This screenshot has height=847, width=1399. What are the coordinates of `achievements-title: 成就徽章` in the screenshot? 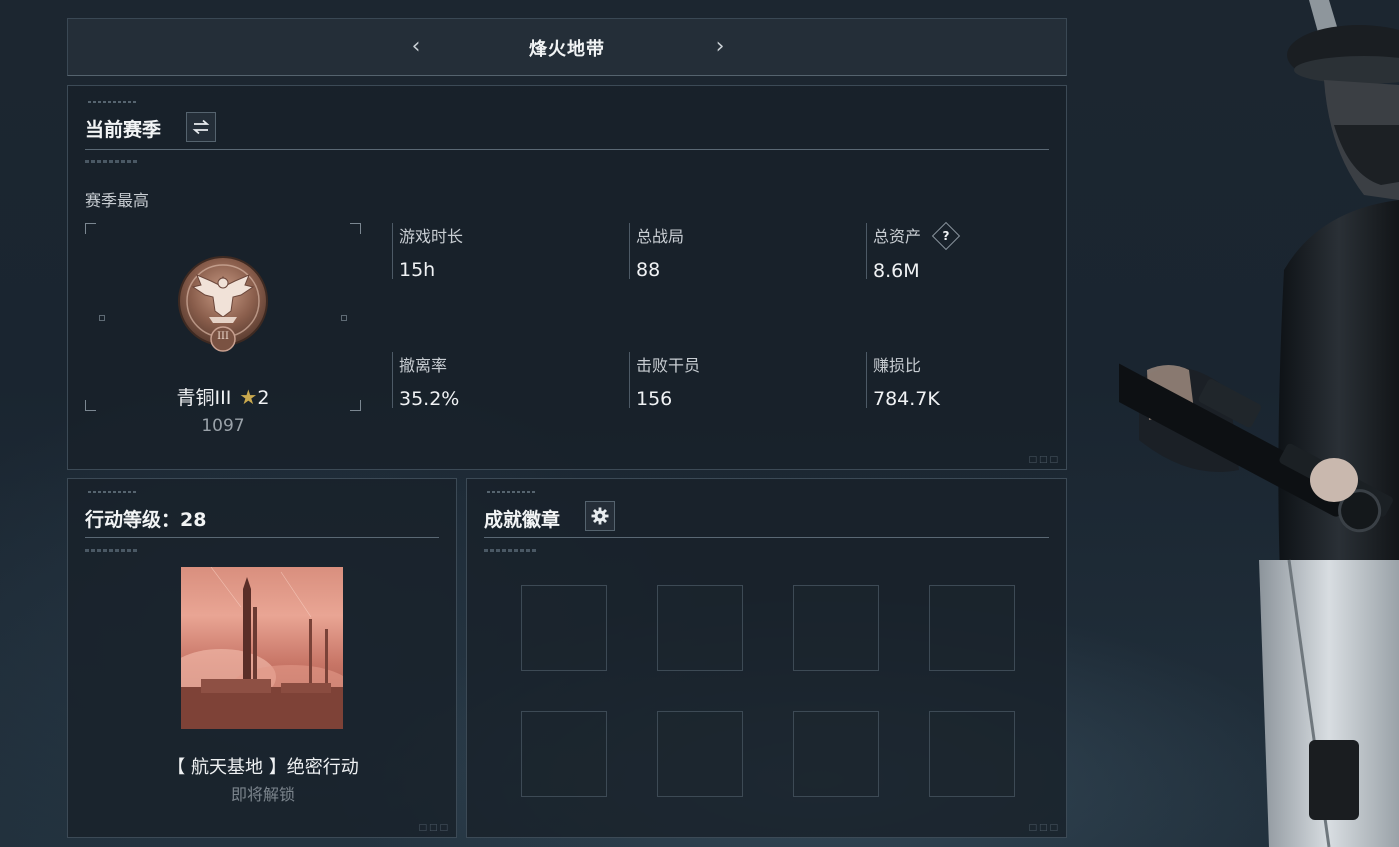 It's located at (522, 520).